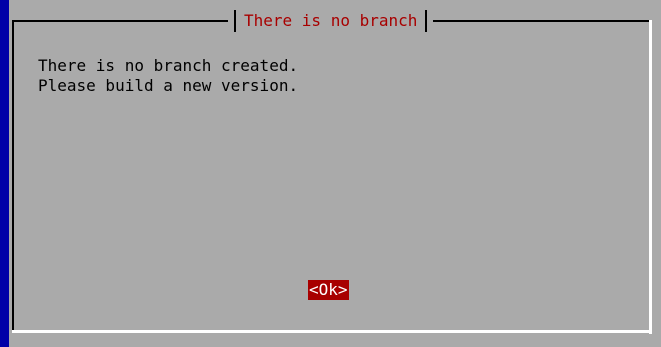 Image resolution: width=661 pixels, height=347 pixels. What do you see at coordinates (328, 290) in the screenshot?
I see `ok-button: <Ok>` at bounding box center [328, 290].